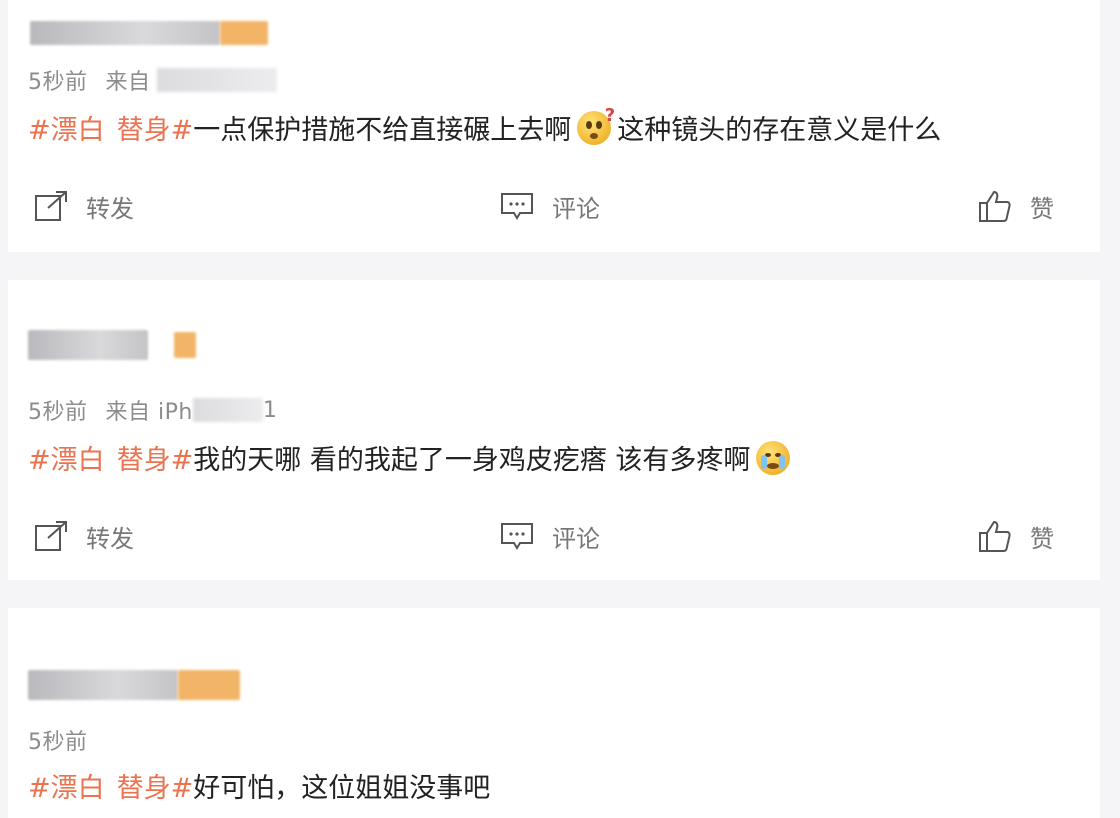 This screenshot has width=1120, height=818. What do you see at coordinates (128, 82) in the screenshot?
I see `post-source-prefix: 来自` at bounding box center [128, 82].